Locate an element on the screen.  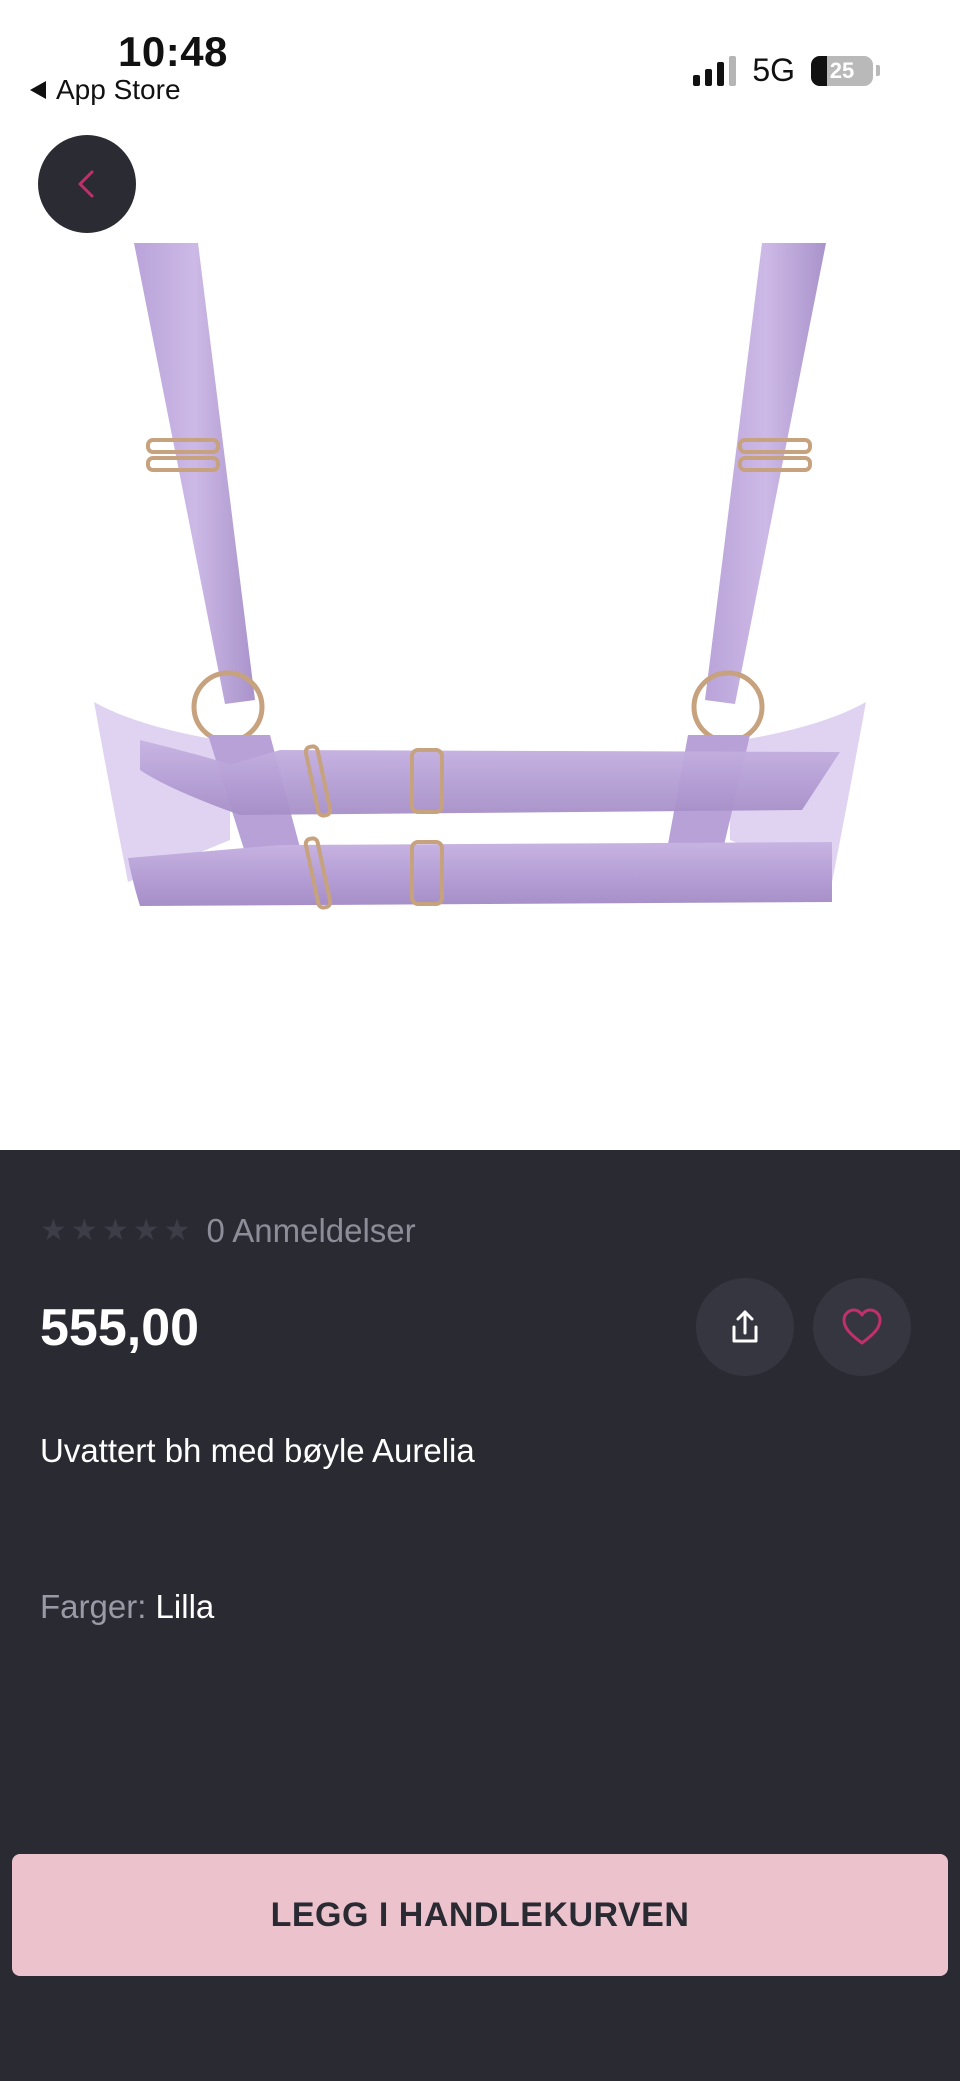
share-button is located at coordinates (745, 1327).